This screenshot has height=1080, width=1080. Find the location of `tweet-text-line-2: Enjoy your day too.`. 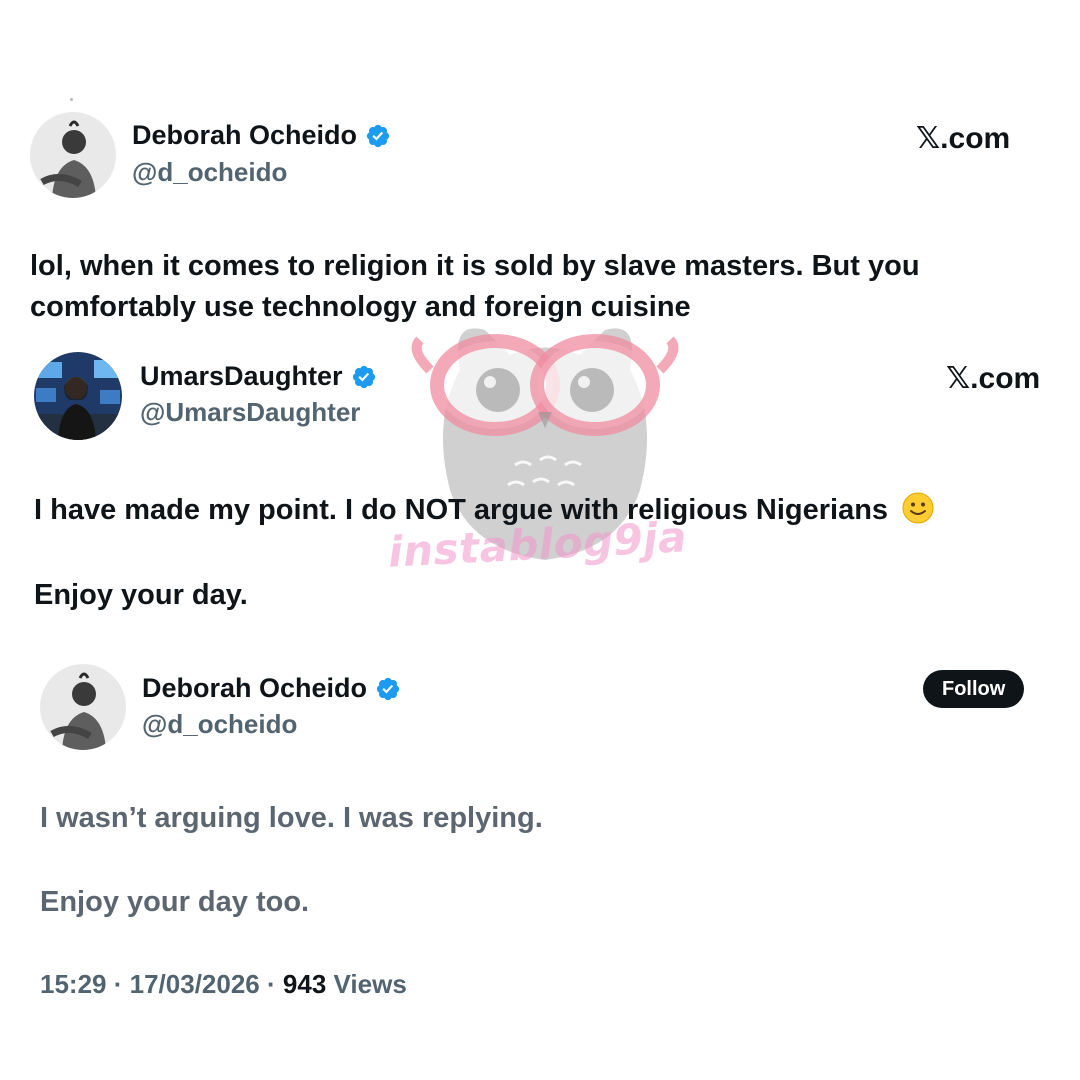

tweet-text-line-2: Enjoy your day too. is located at coordinates (175, 902).